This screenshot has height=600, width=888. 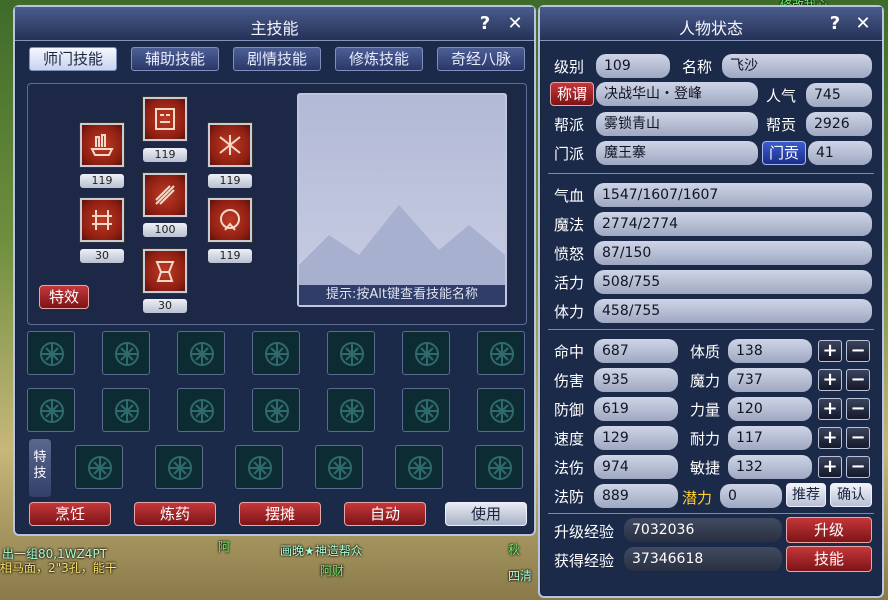 What do you see at coordinates (569, 283) in the screenshot?
I see `vital-label: 活力` at bounding box center [569, 283].